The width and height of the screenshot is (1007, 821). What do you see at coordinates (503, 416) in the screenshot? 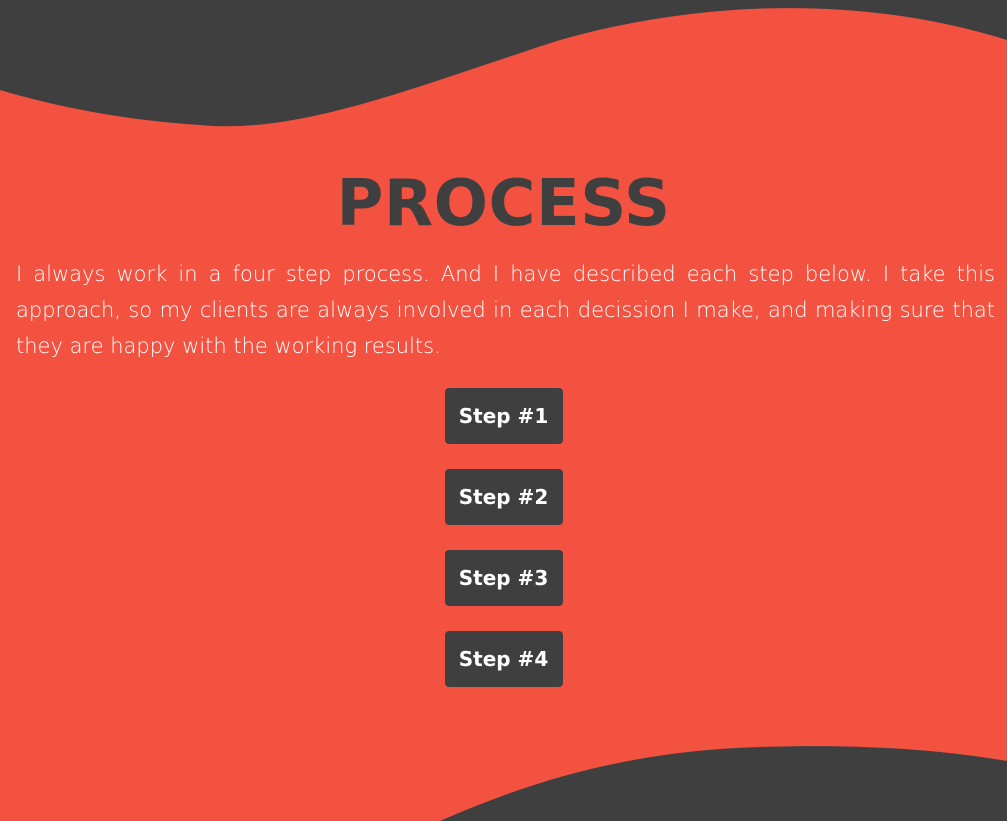
I see `step-1-button: Step #1` at bounding box center [503, 416].